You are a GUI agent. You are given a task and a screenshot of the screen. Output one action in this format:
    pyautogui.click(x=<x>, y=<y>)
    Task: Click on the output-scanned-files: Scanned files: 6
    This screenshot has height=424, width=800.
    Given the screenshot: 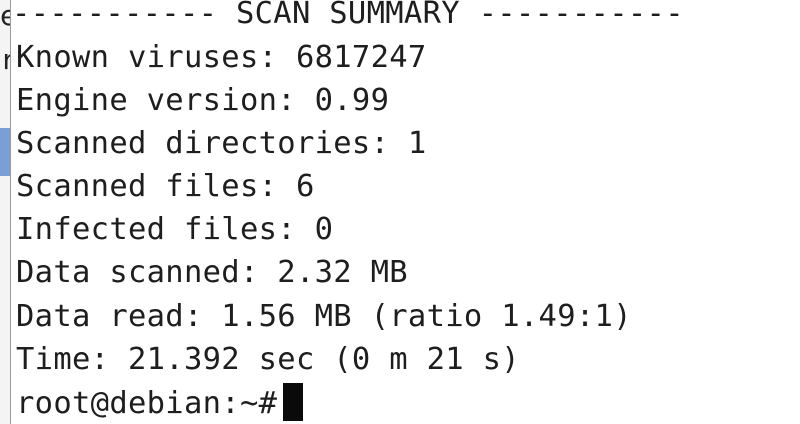 What is the action you would take?
    pyautogui.click(x=165, y=186)
    